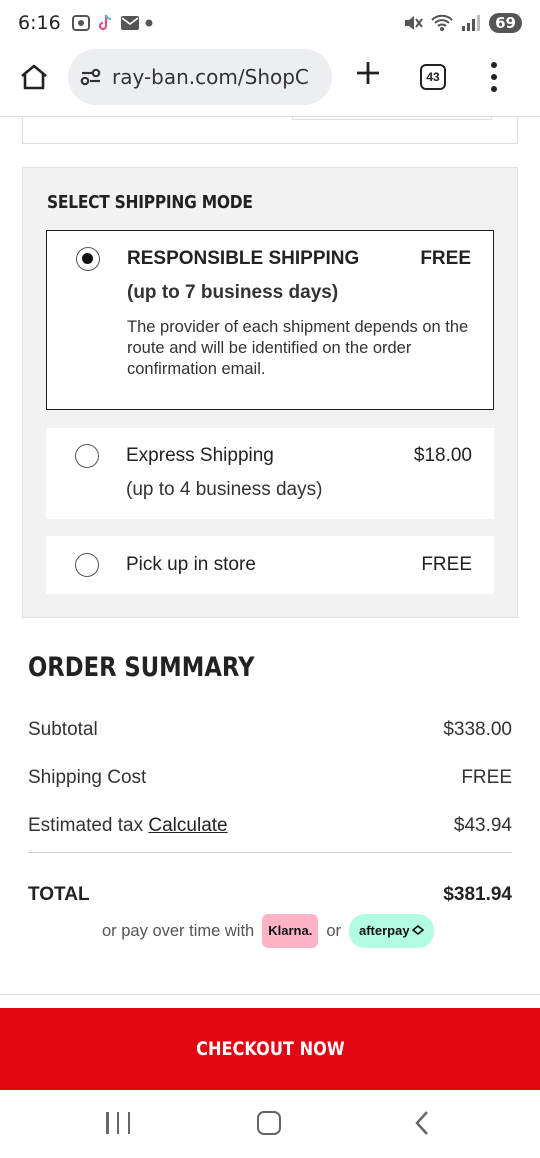  I want to click on afterpay-label: afterpay, so click(384, 930).